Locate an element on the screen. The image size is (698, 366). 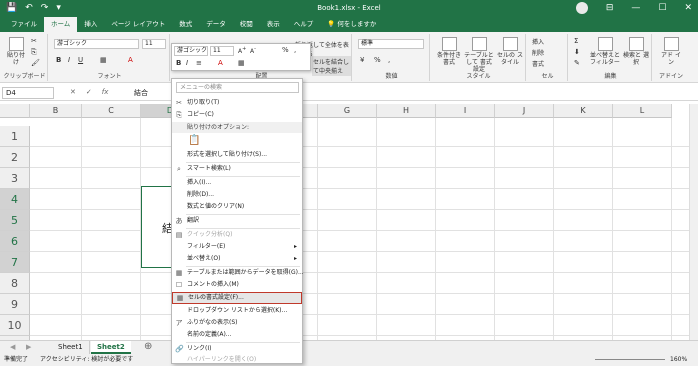
row-header: 2 is located at coordinates (15, 157).